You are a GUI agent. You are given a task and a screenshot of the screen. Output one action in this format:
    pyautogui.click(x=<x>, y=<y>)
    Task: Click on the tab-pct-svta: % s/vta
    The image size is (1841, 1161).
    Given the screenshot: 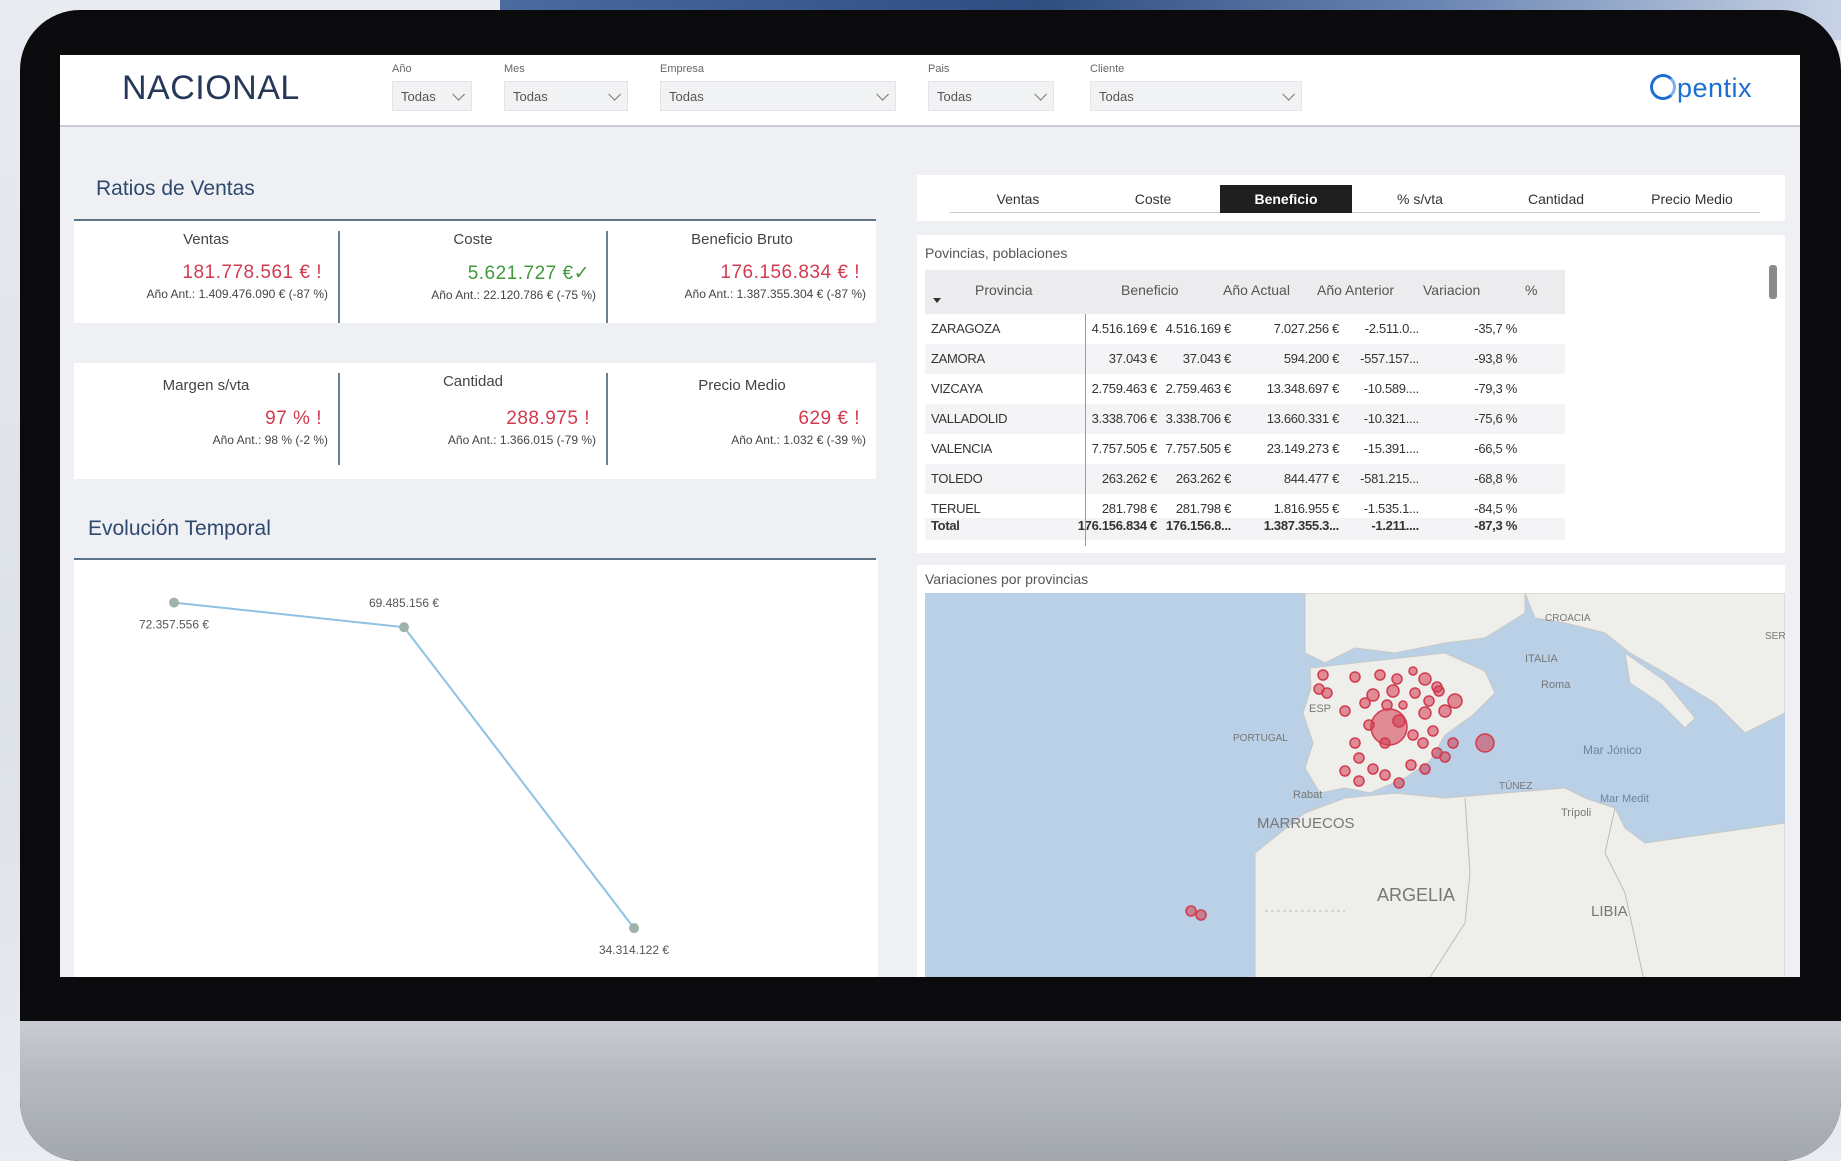 What is the action you would take?
    pyautogui.click(x=1420, y=199)
    